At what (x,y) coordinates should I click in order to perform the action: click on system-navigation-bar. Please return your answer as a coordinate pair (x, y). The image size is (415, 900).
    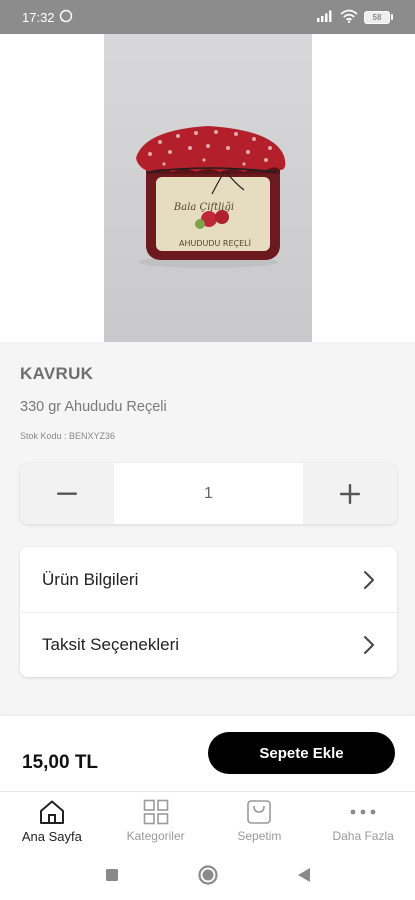
    Looking at the image, I should click on (207, 875).